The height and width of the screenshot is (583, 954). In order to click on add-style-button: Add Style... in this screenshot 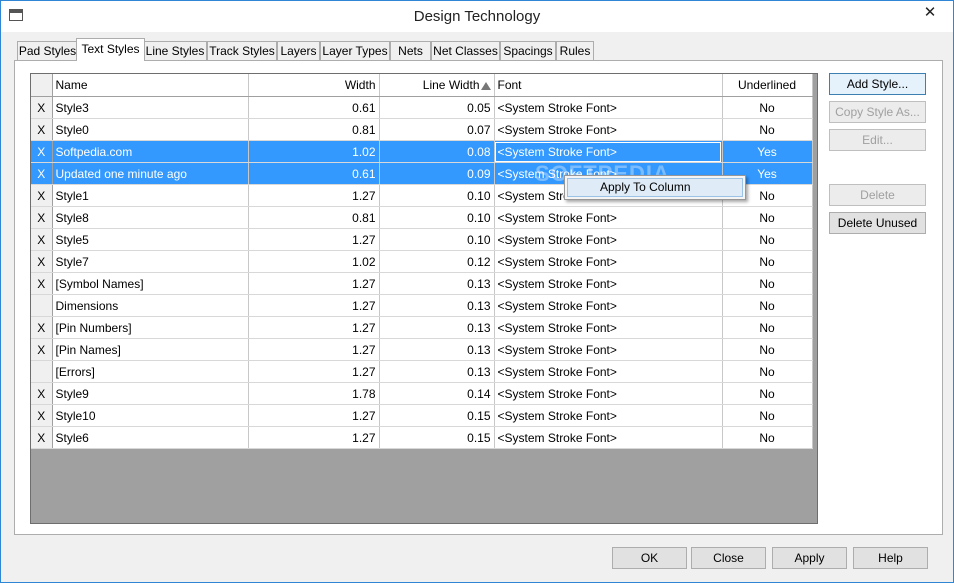, I will do `click(877, 84)`.